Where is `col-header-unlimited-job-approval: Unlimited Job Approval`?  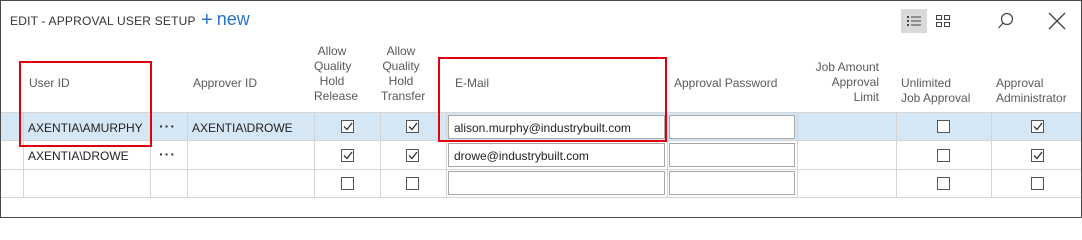 col-header-unlimited-job-approval: Unlimited Job Approval is located at coordinates (935, 91).